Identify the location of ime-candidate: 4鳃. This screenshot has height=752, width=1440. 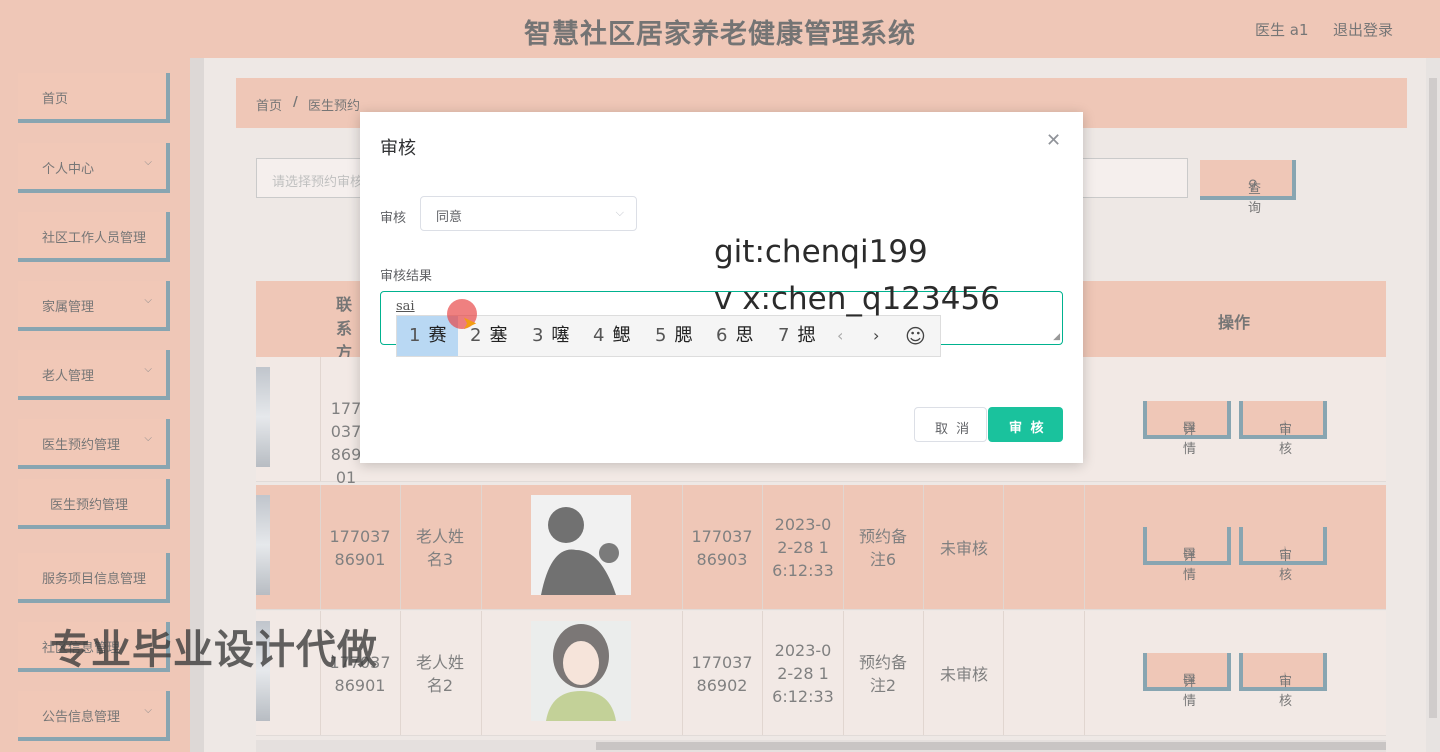
(611, 336).